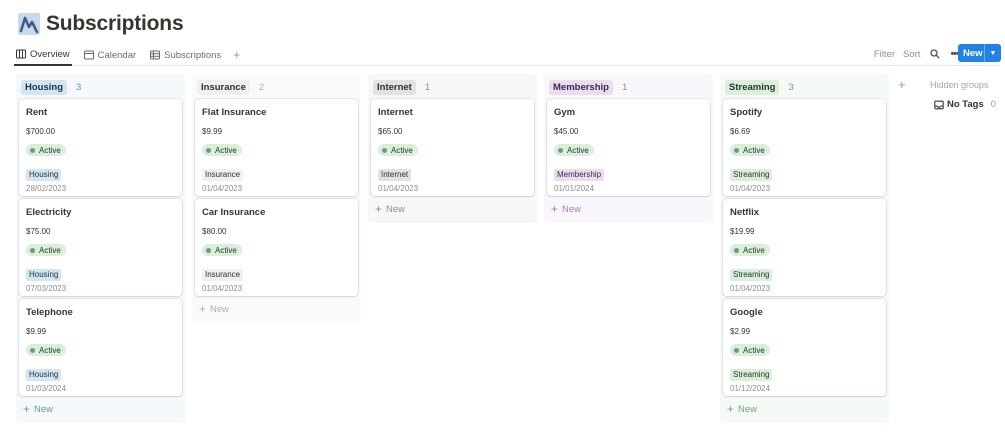 The image size is (1005, 445). What do you see at coordinates (276, 87) in the screenshot?
I see `column-header: Insurance 2` at bounding box center [276, 87].